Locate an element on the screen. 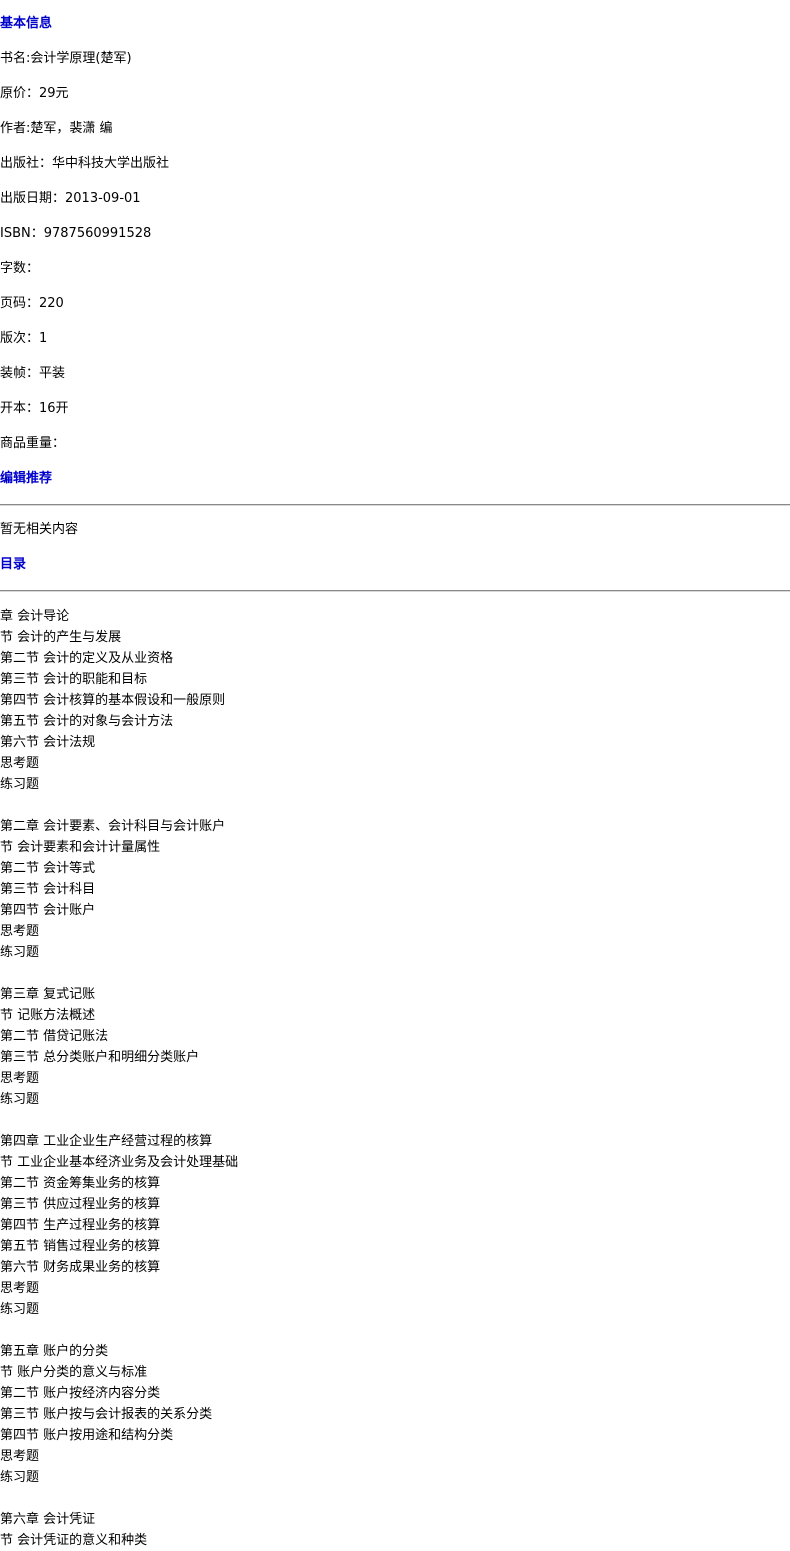  toc-heading: 目录 is located at coordinates (13, 564).